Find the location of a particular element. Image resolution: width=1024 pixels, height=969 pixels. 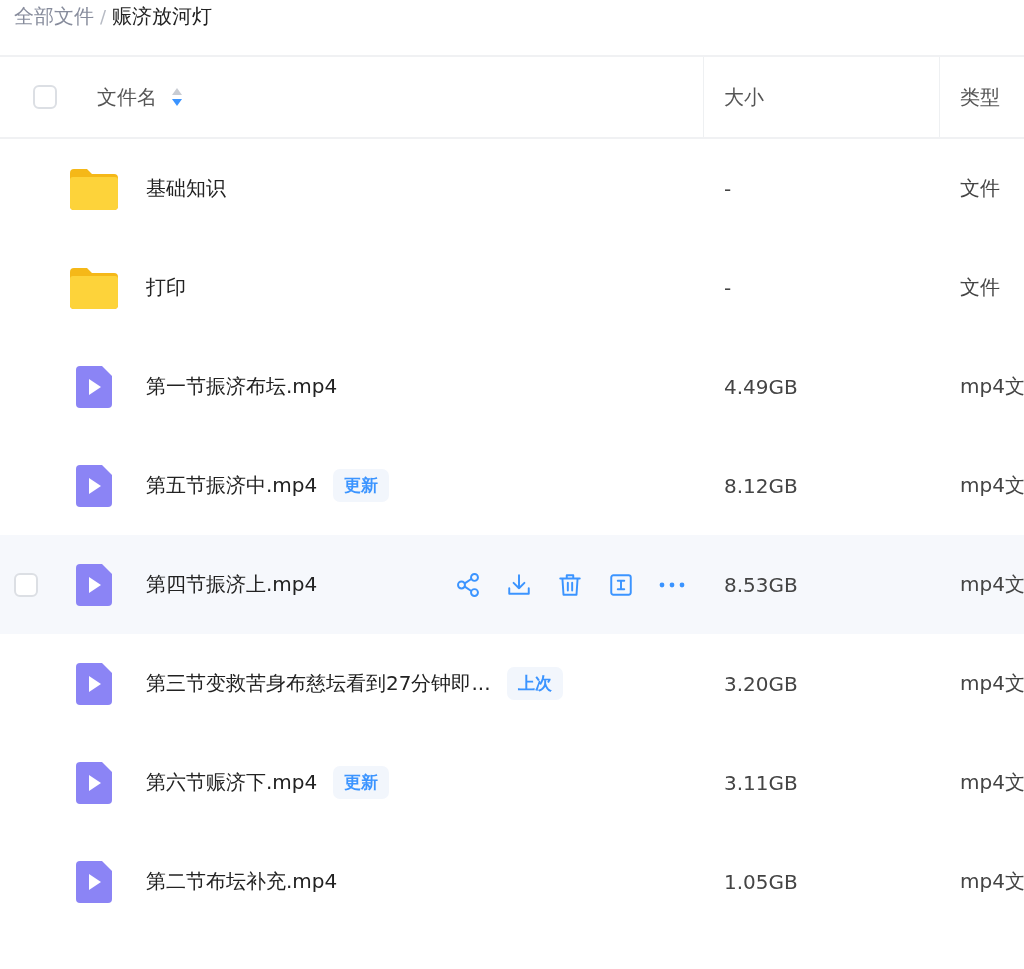

file-name: 打印 is located at coordinates (166, 287).